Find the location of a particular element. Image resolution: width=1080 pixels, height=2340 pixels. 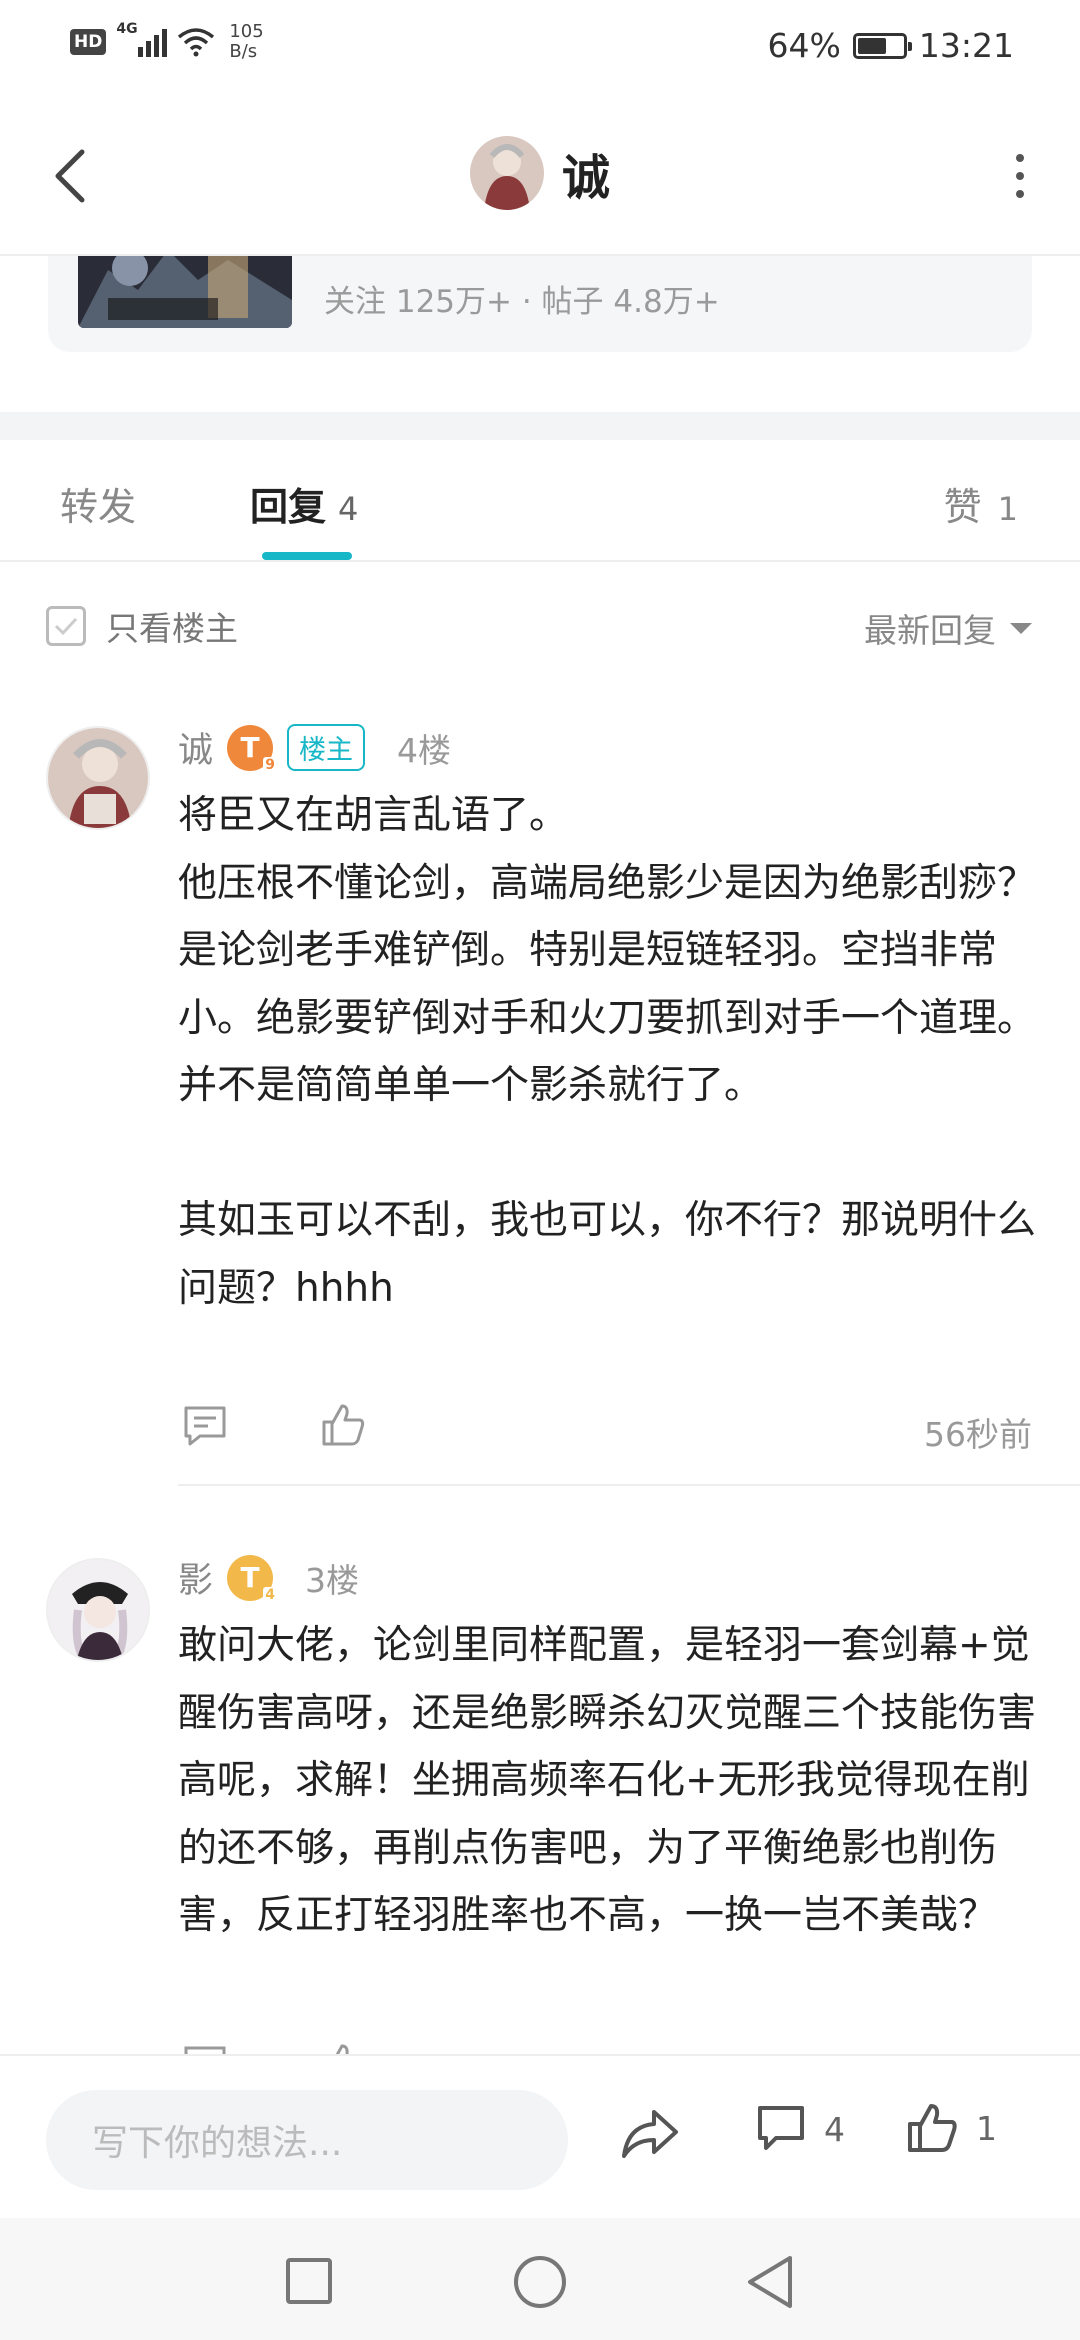

reply-actions: 56秒前 is located at coordinates (608, 1430).